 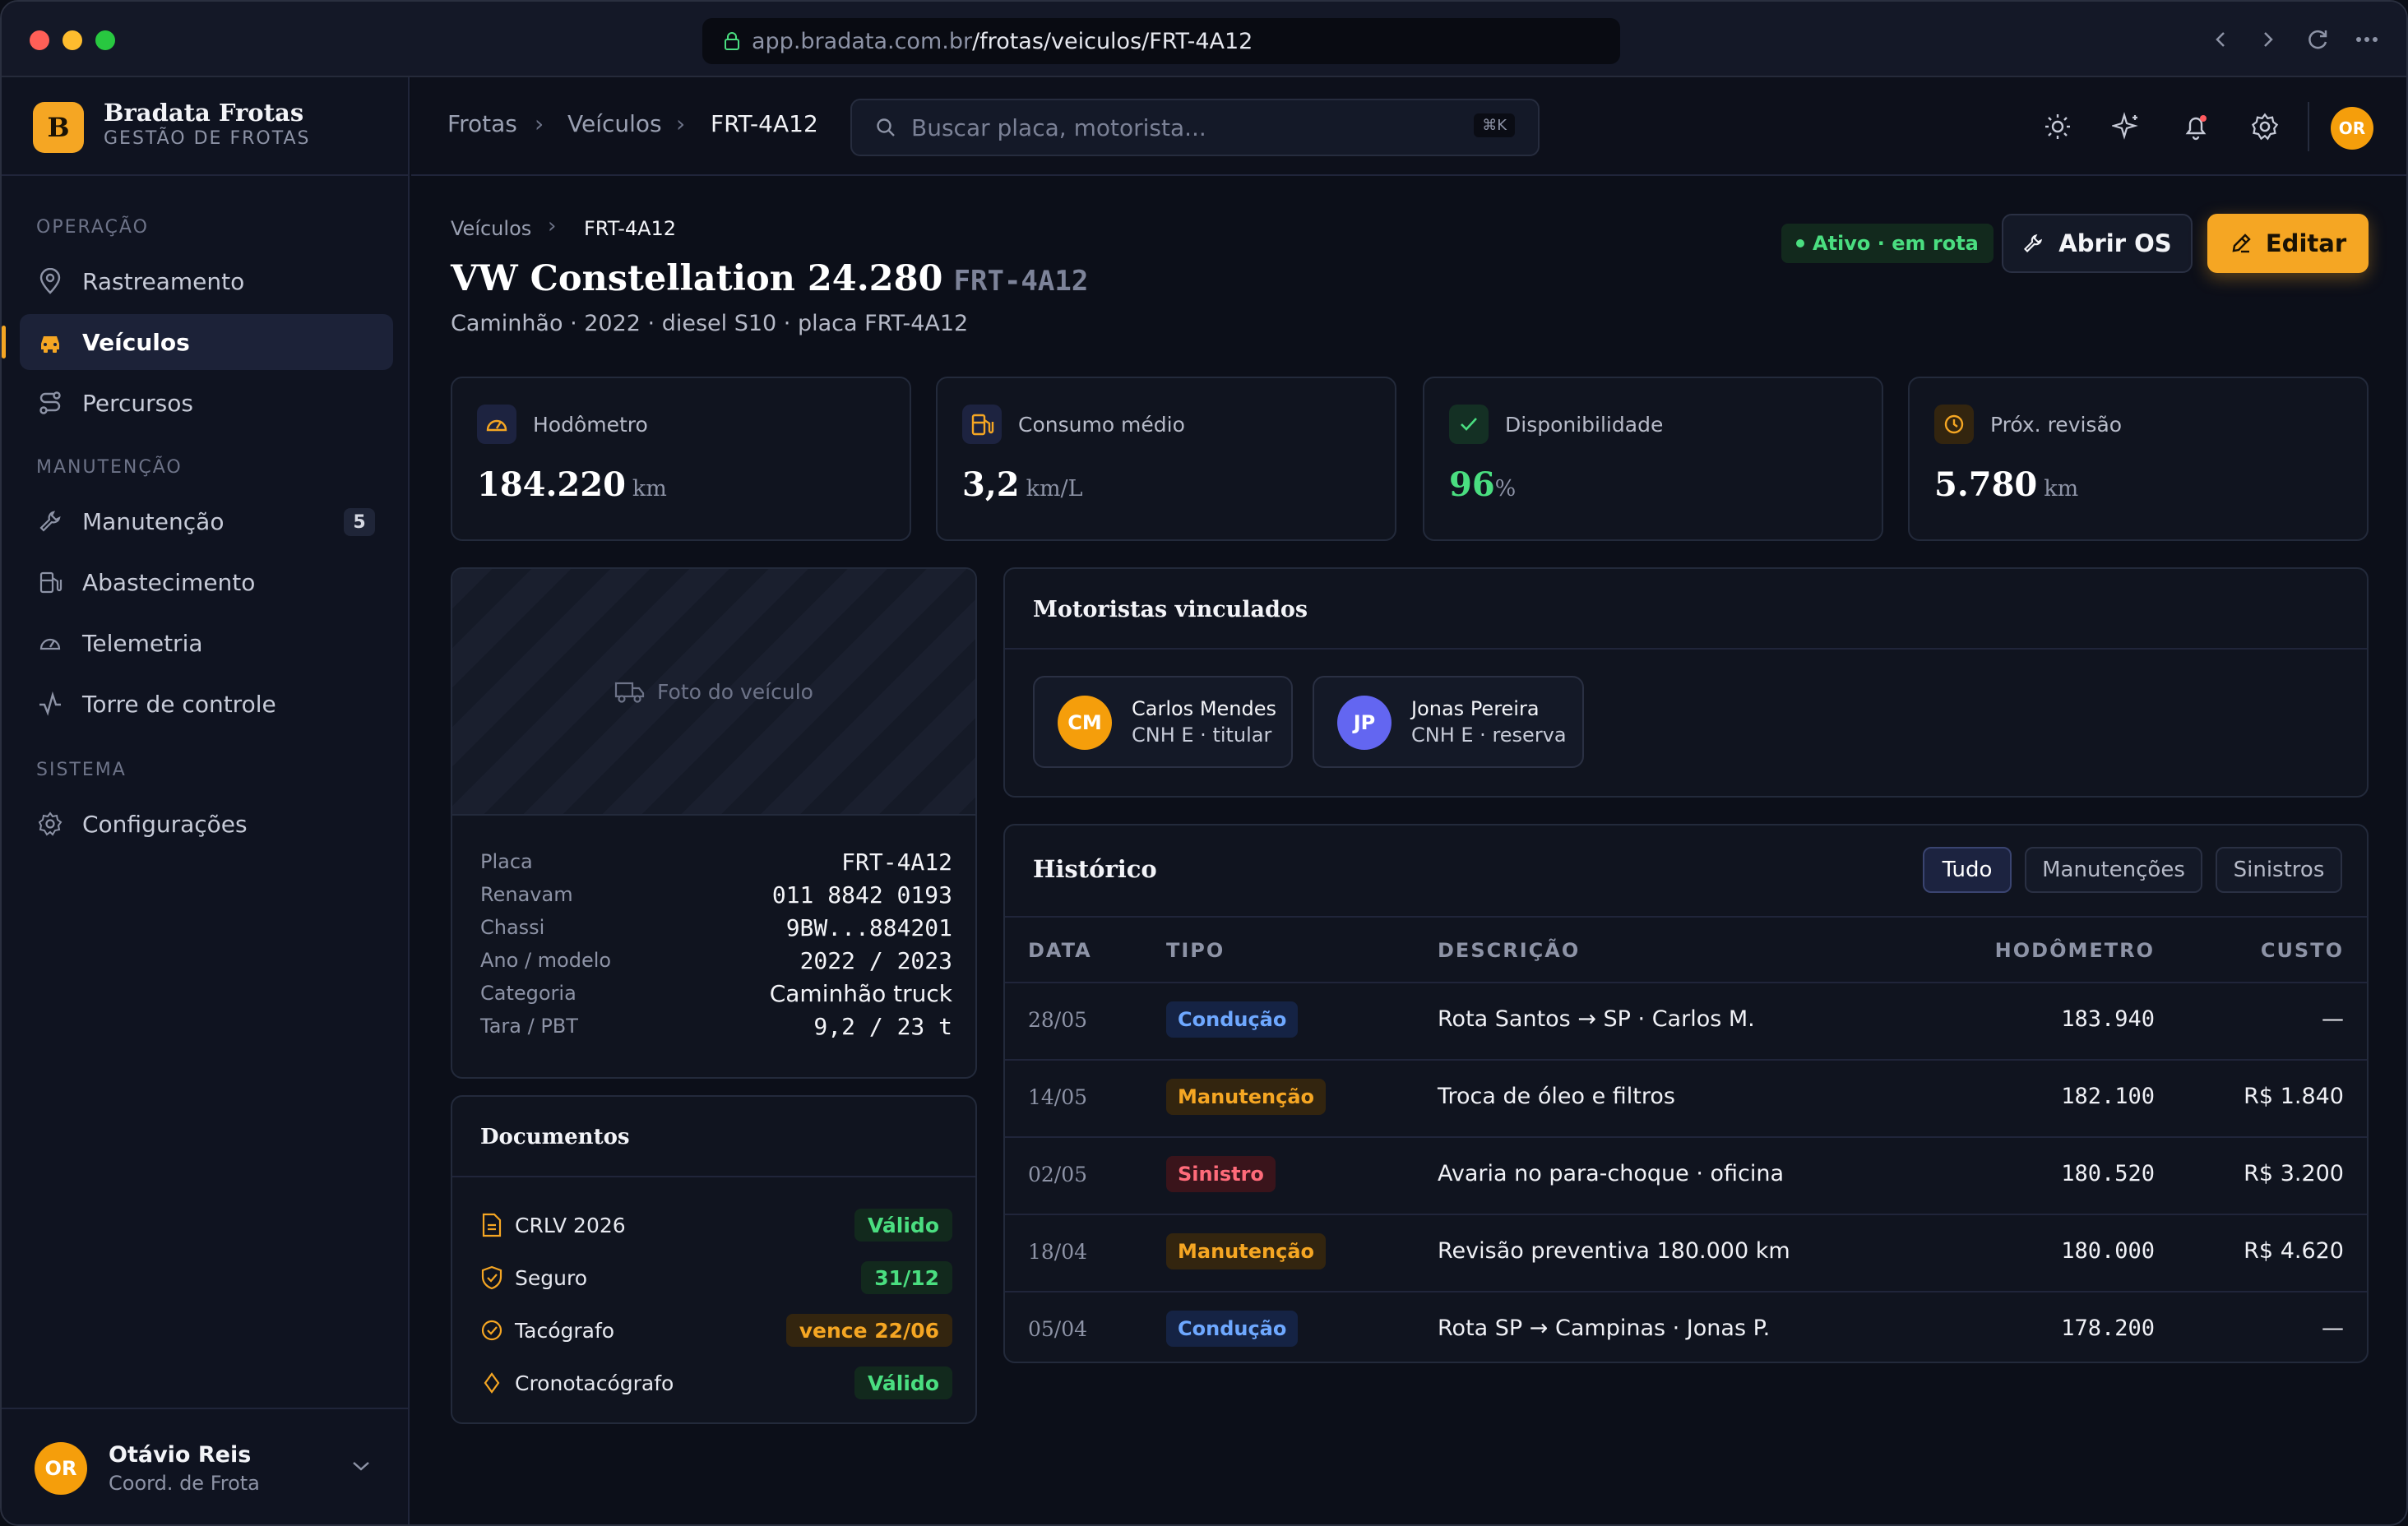 What do you see at coordinates (868, 927) in the screenshot?
I see `spec-value: 9BW...884201` at bounding box center [868, 927].